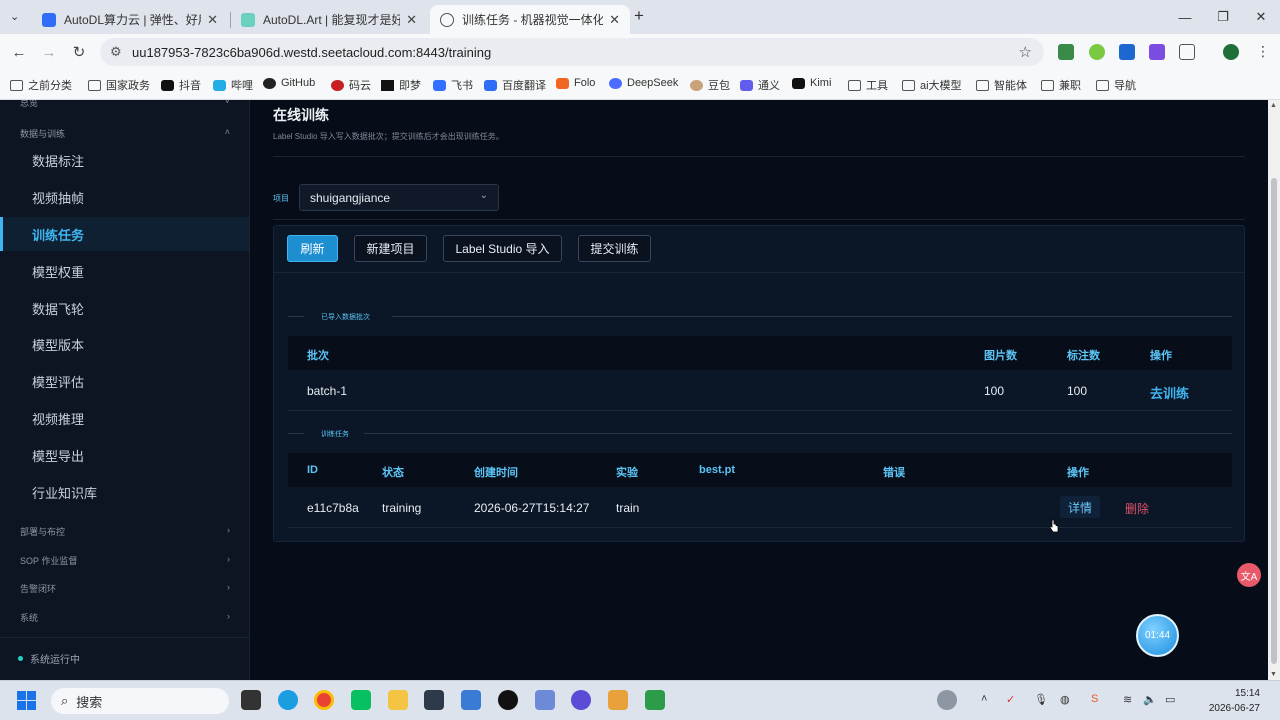 This screenshot has height=720, width=1280. I want to click on sidebar-item-video-inference: 视频推理, so click(124, 418).